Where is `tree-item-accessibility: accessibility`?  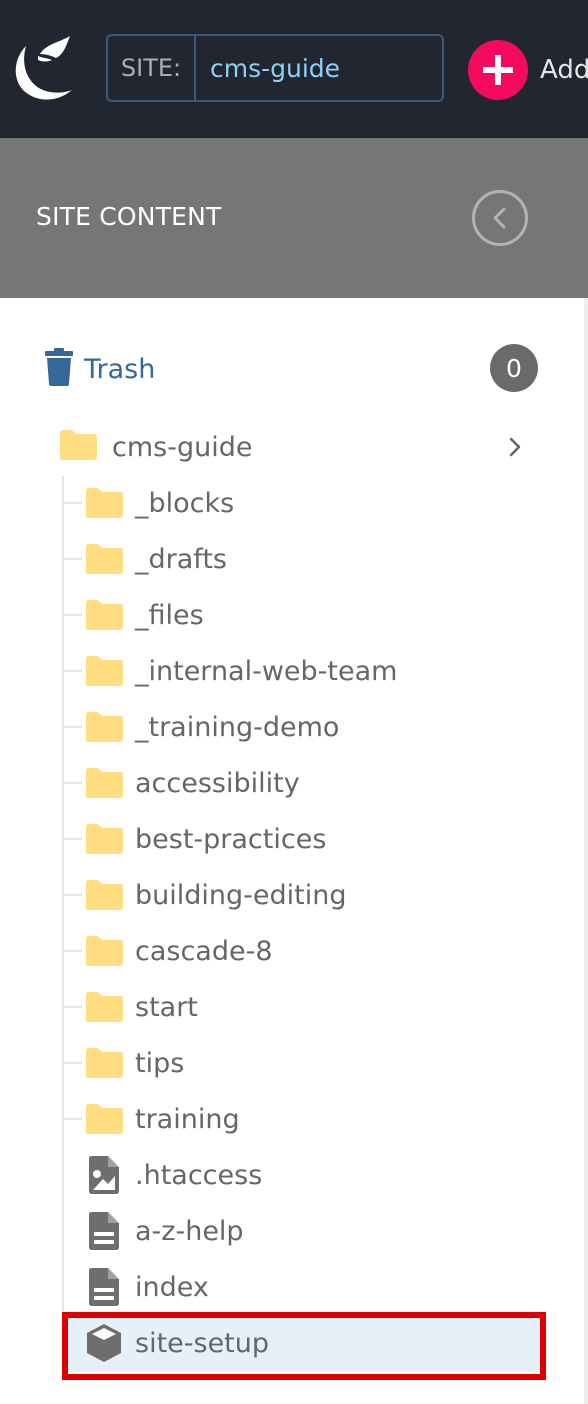
tree-item-accessibility: accessibility is located at coordinates (300, 783).